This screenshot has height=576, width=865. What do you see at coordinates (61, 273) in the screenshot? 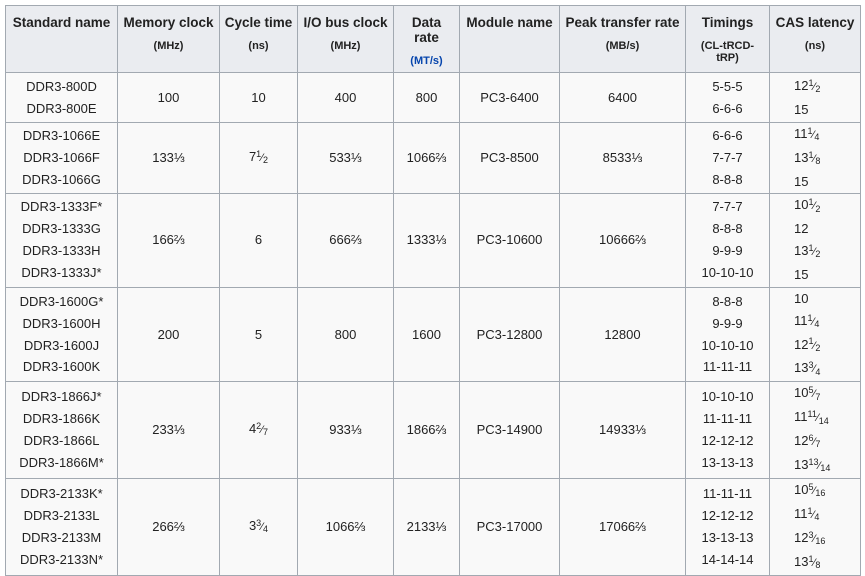
I see `standard-name: DDR3-1333J*` at bounding box center [61, 273].